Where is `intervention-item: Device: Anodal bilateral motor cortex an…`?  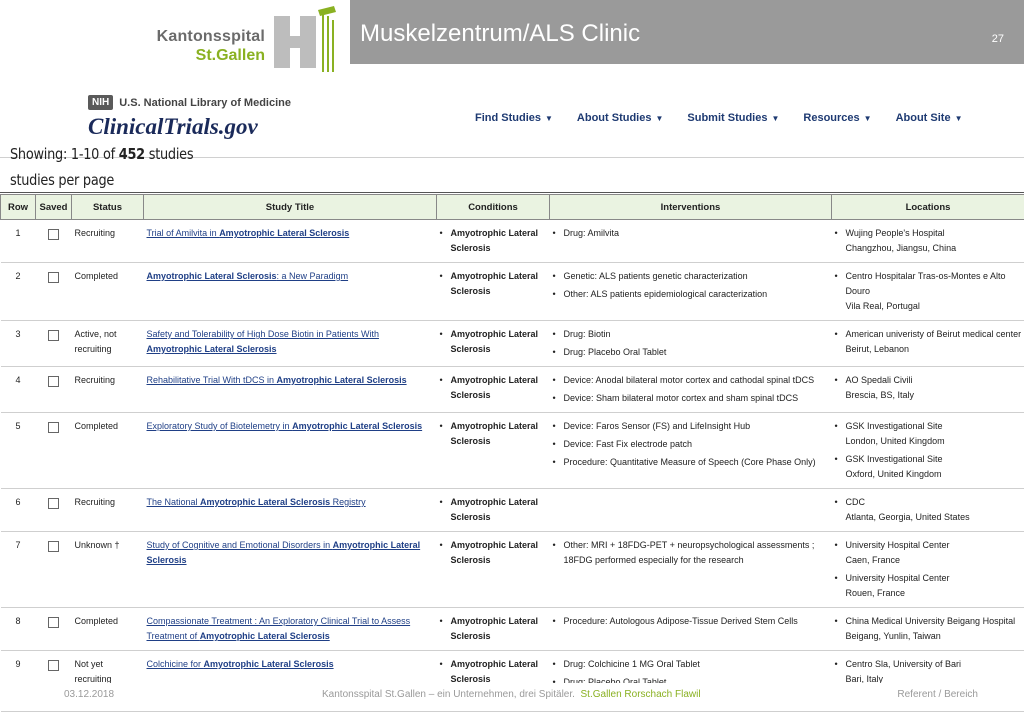
intervention-item: Device: Anodal bilateral motor cortex an… is located at coordinates (691, 380).